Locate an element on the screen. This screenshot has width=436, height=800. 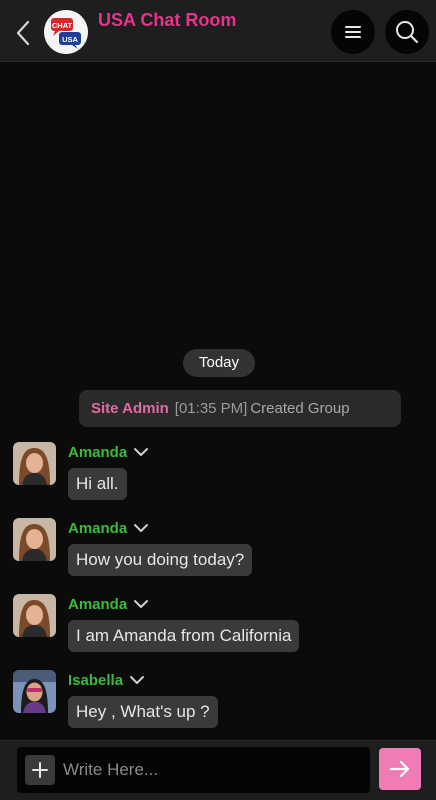
search-button is located at coordinates (407, 32).